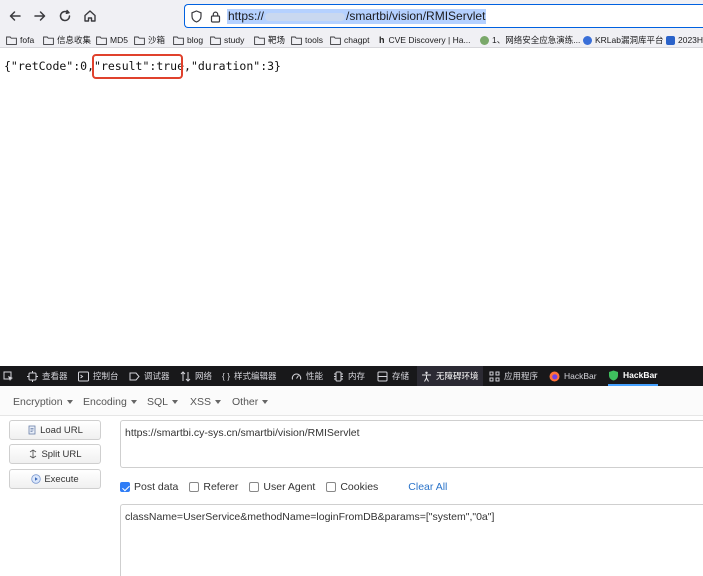 Image resolution: width=703 pixels, height=576 pixels. Describe the element at coordinates (38, 402) in the screenshot. I see `menu-label: Encryption` at that location.